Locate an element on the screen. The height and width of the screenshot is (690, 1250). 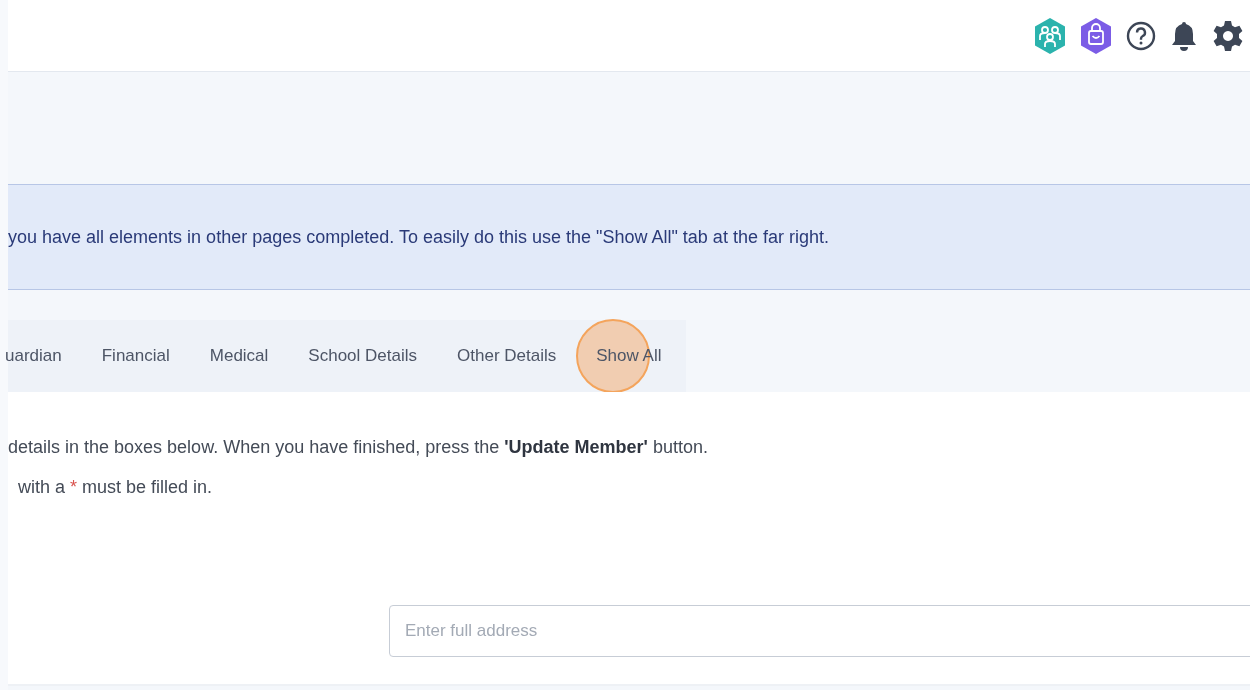
banner-text: you have all elements in other pages completed. To easily do this use the "Show All" tab at the far right. is located at coordinates (418, 237).